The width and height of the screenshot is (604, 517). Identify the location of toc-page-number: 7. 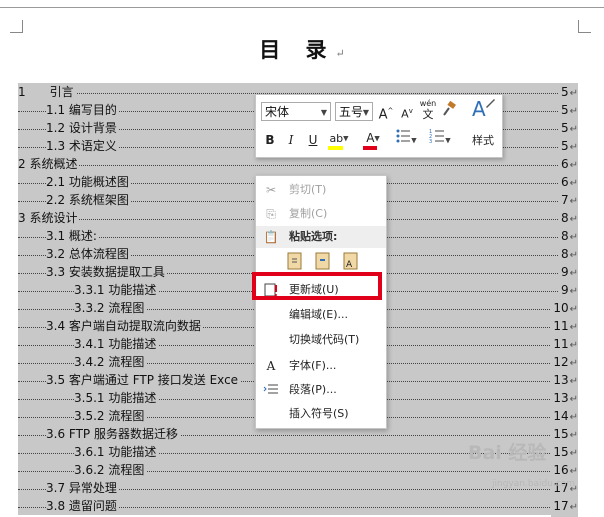
(564, 200).